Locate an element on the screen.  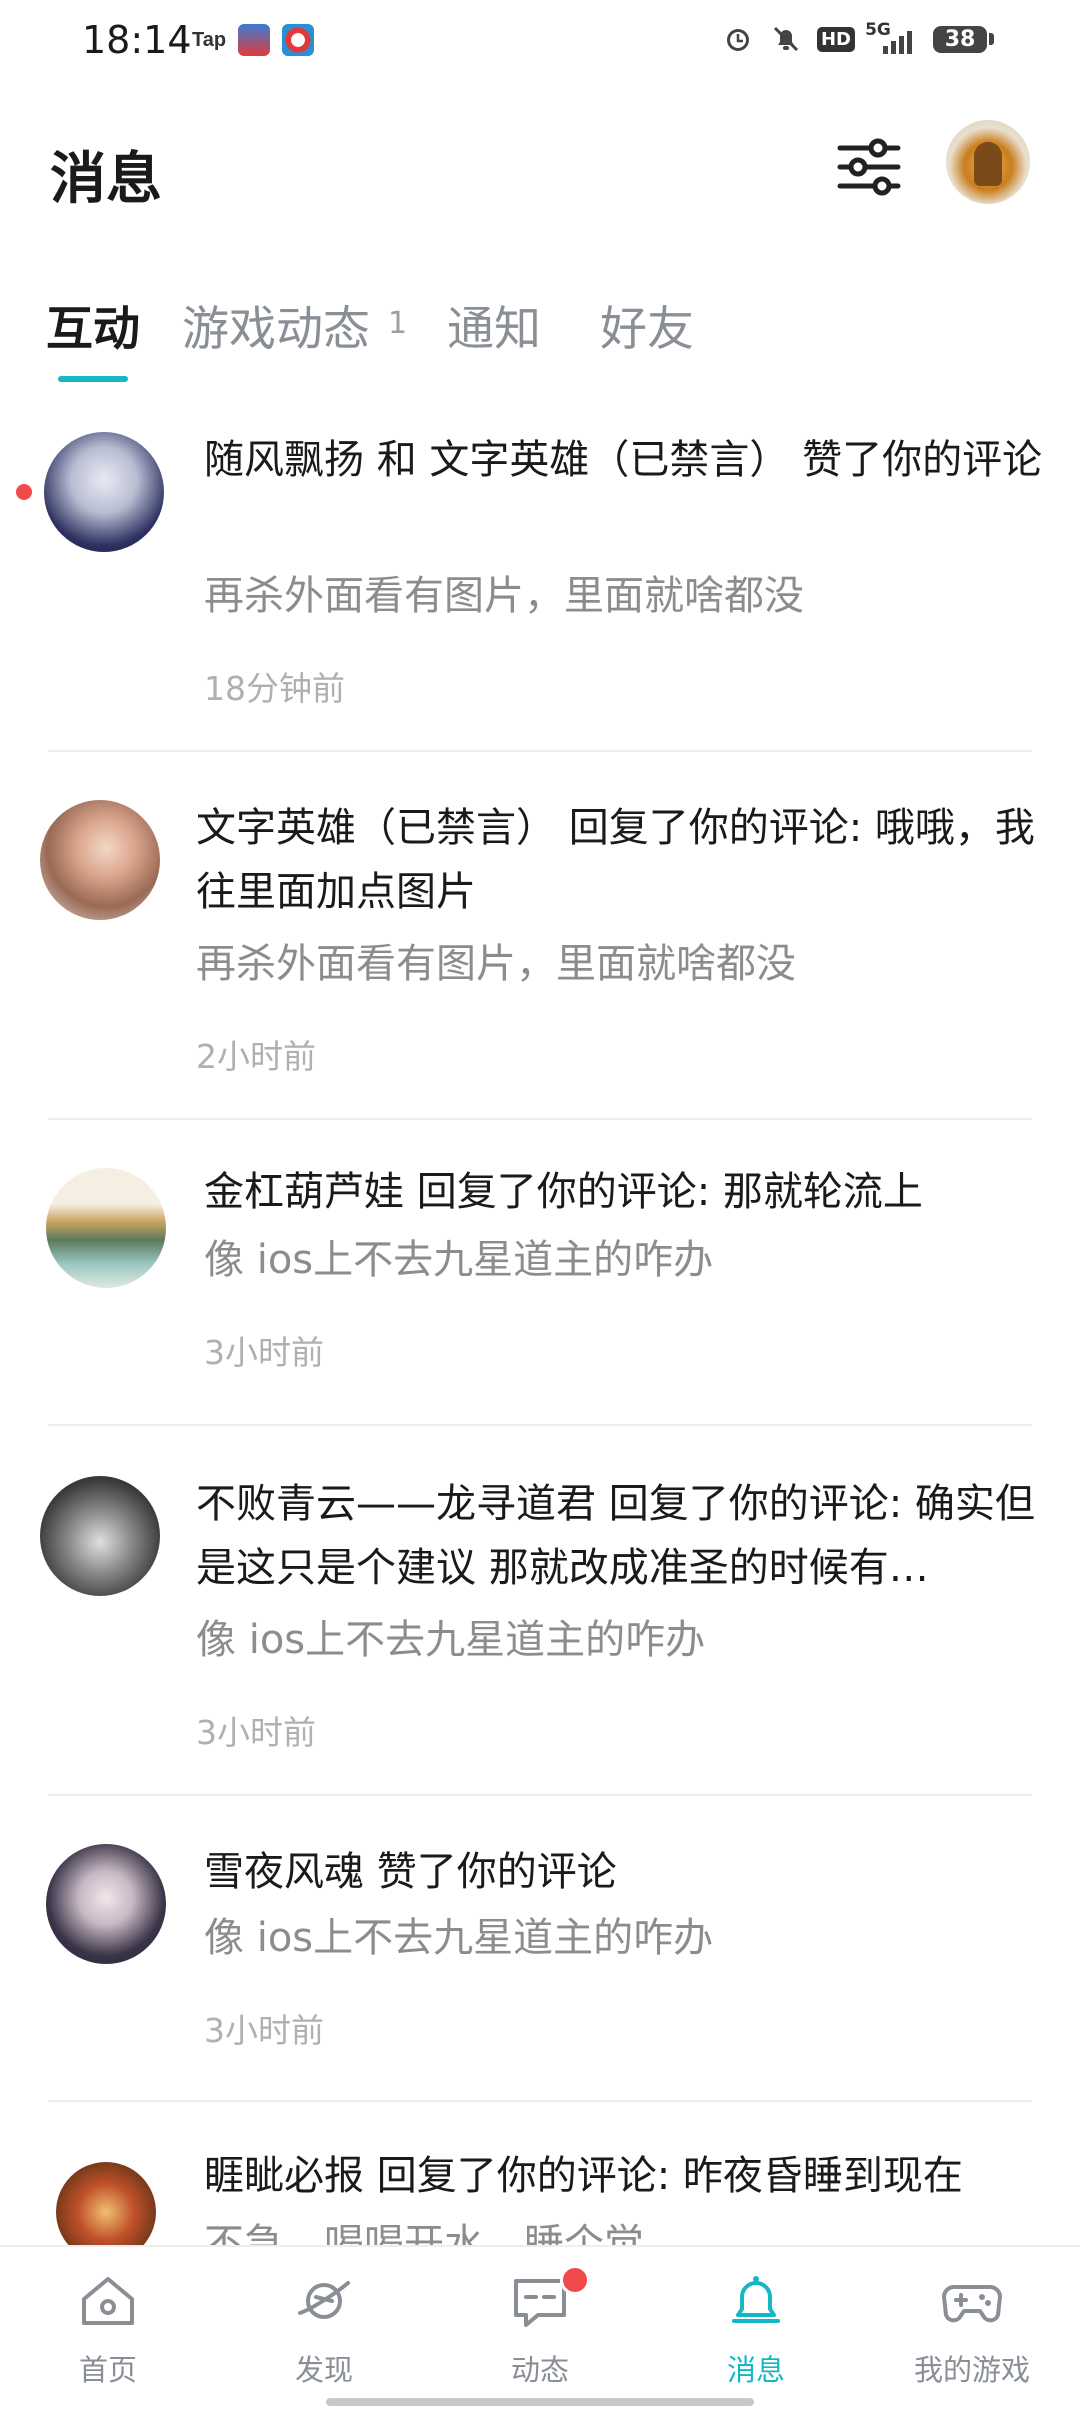
sliders-icon is located at coordinates (869, 167).